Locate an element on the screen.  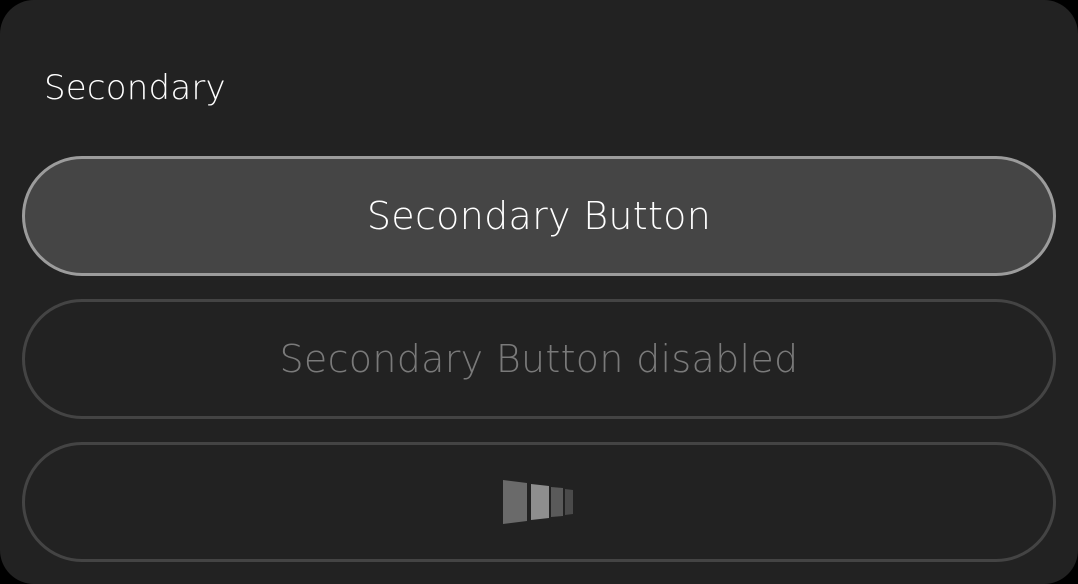
loading-bars-icon is located at coordinates (538, 502).